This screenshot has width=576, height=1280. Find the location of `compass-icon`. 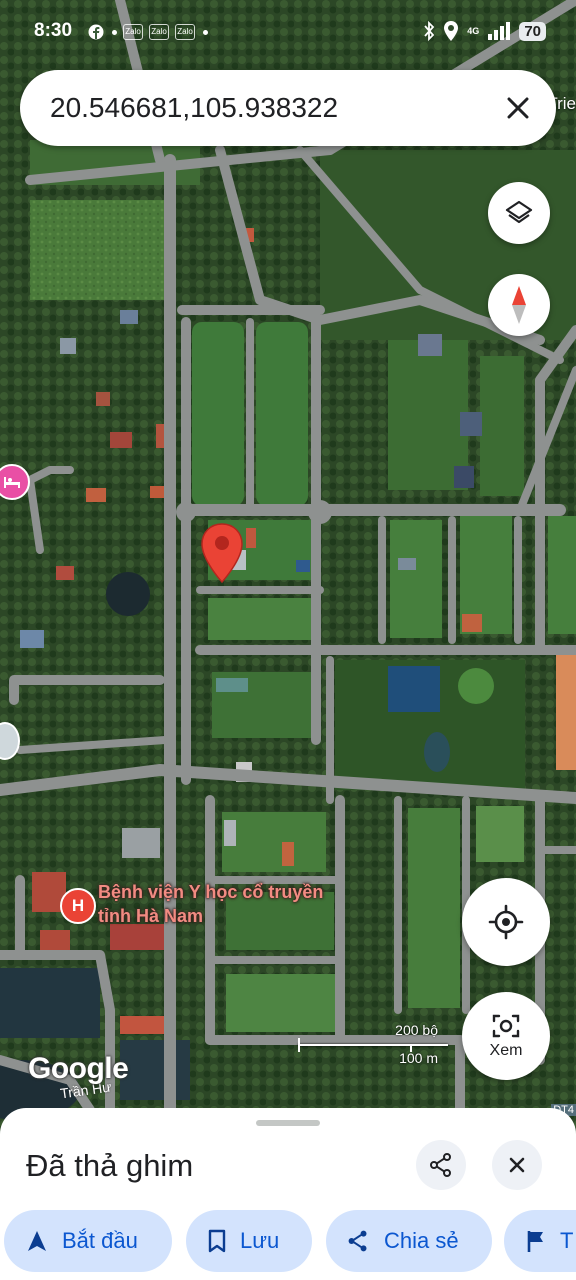

compass-icon is located at coordinates (519, 305).